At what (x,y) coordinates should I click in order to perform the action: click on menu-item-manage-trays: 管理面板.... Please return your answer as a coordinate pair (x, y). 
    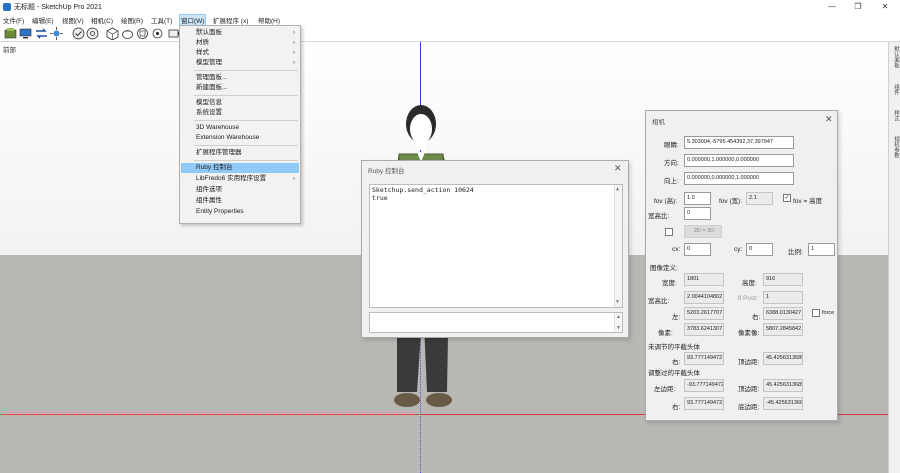
    Looking at the image, I should click on (240, 78).